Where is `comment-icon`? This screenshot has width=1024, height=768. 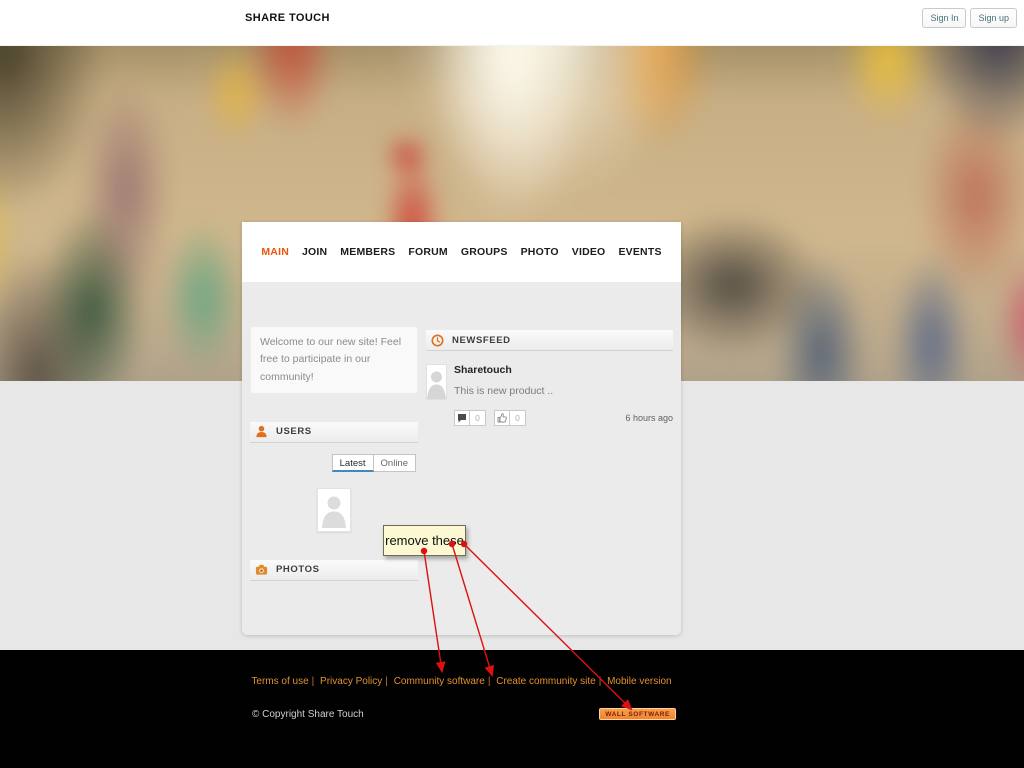 comment-icon is located at coordinates (462, 418).